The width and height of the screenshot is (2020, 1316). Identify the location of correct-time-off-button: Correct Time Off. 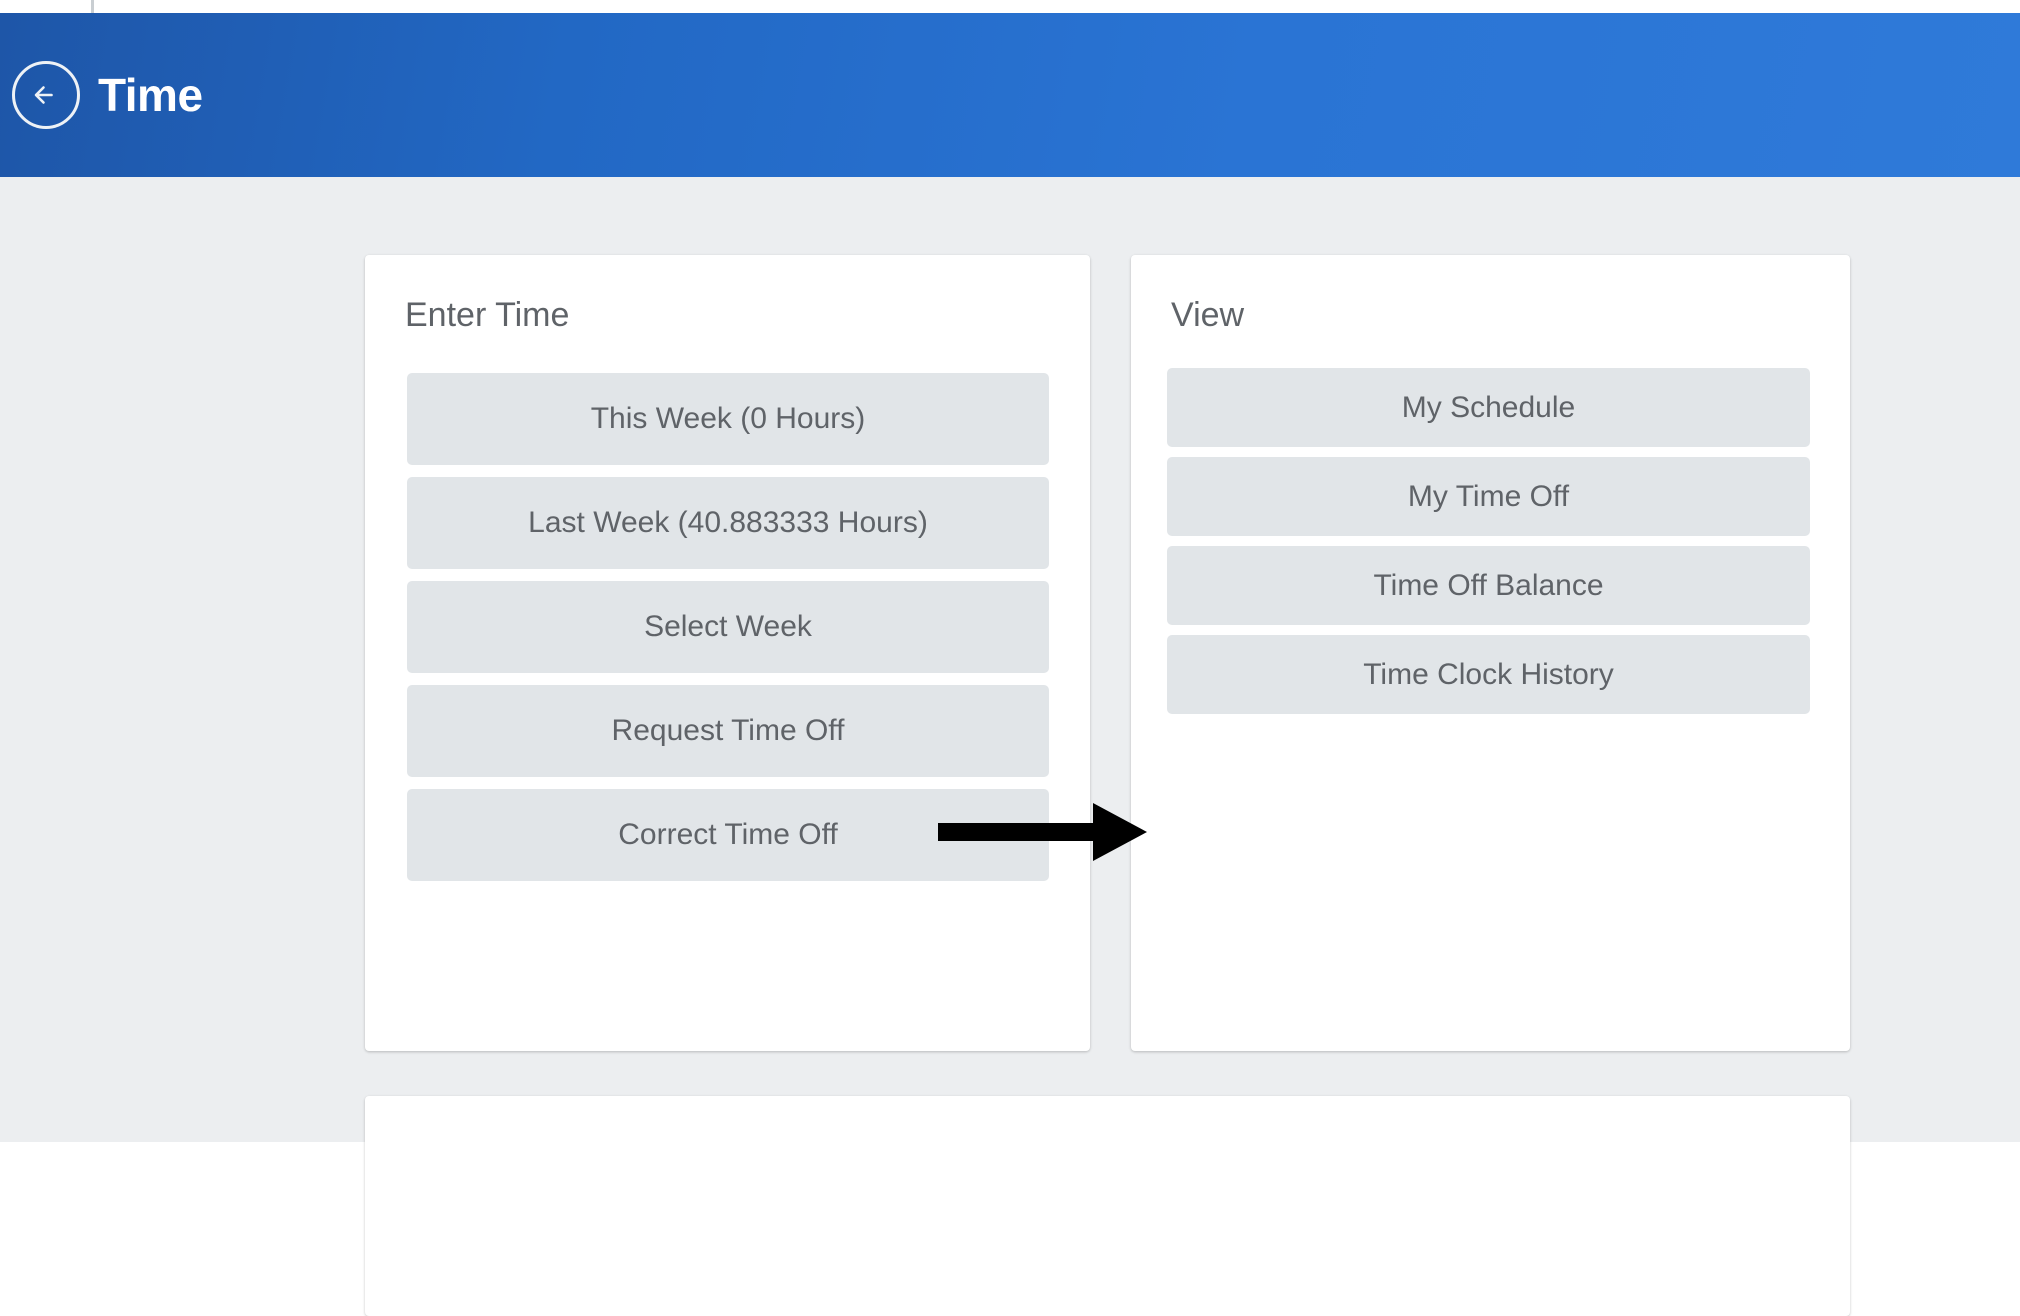
(728, 835).